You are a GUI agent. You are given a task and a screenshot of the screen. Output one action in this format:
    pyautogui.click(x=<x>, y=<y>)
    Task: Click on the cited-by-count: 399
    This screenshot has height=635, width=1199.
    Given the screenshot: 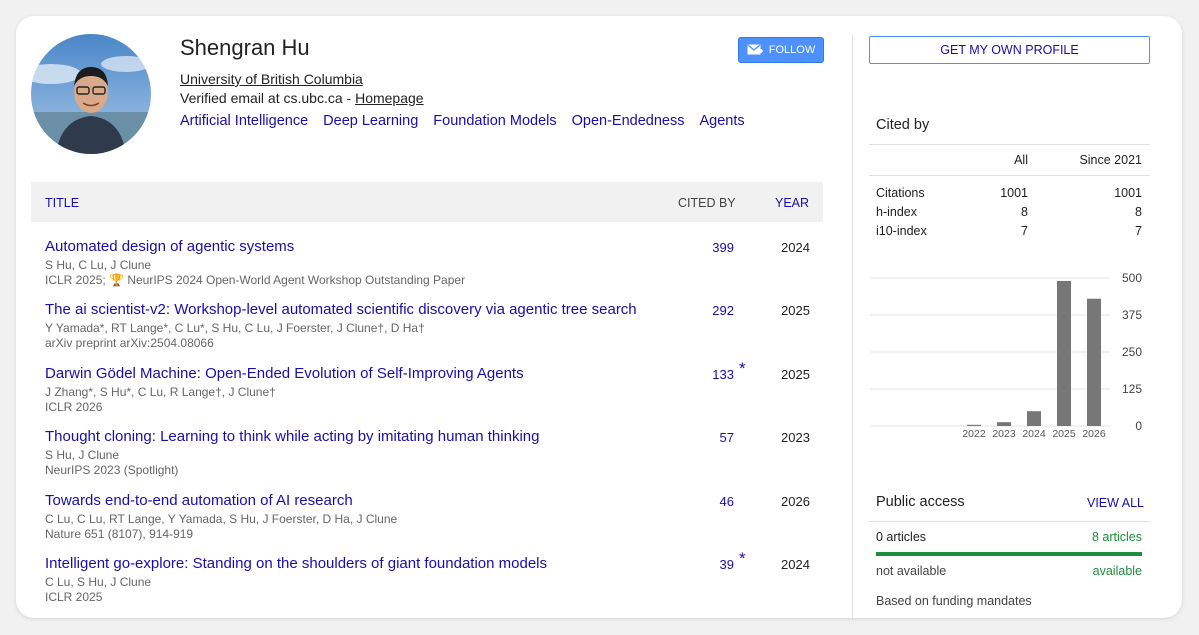 What is the action you would take?
    pyautogui.click(x=723, y=247)
    